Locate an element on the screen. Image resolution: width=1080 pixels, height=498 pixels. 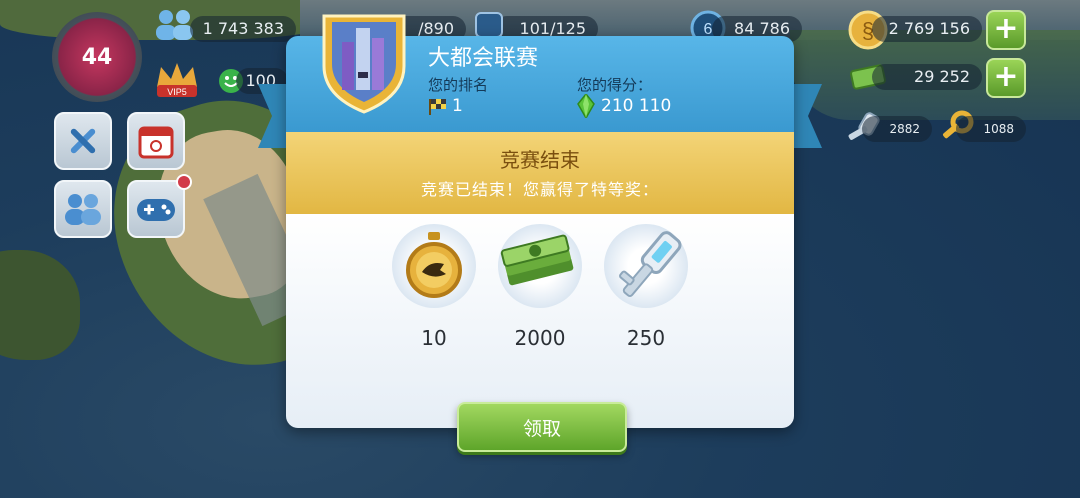
tools-button is located at coordinates (83, 141).